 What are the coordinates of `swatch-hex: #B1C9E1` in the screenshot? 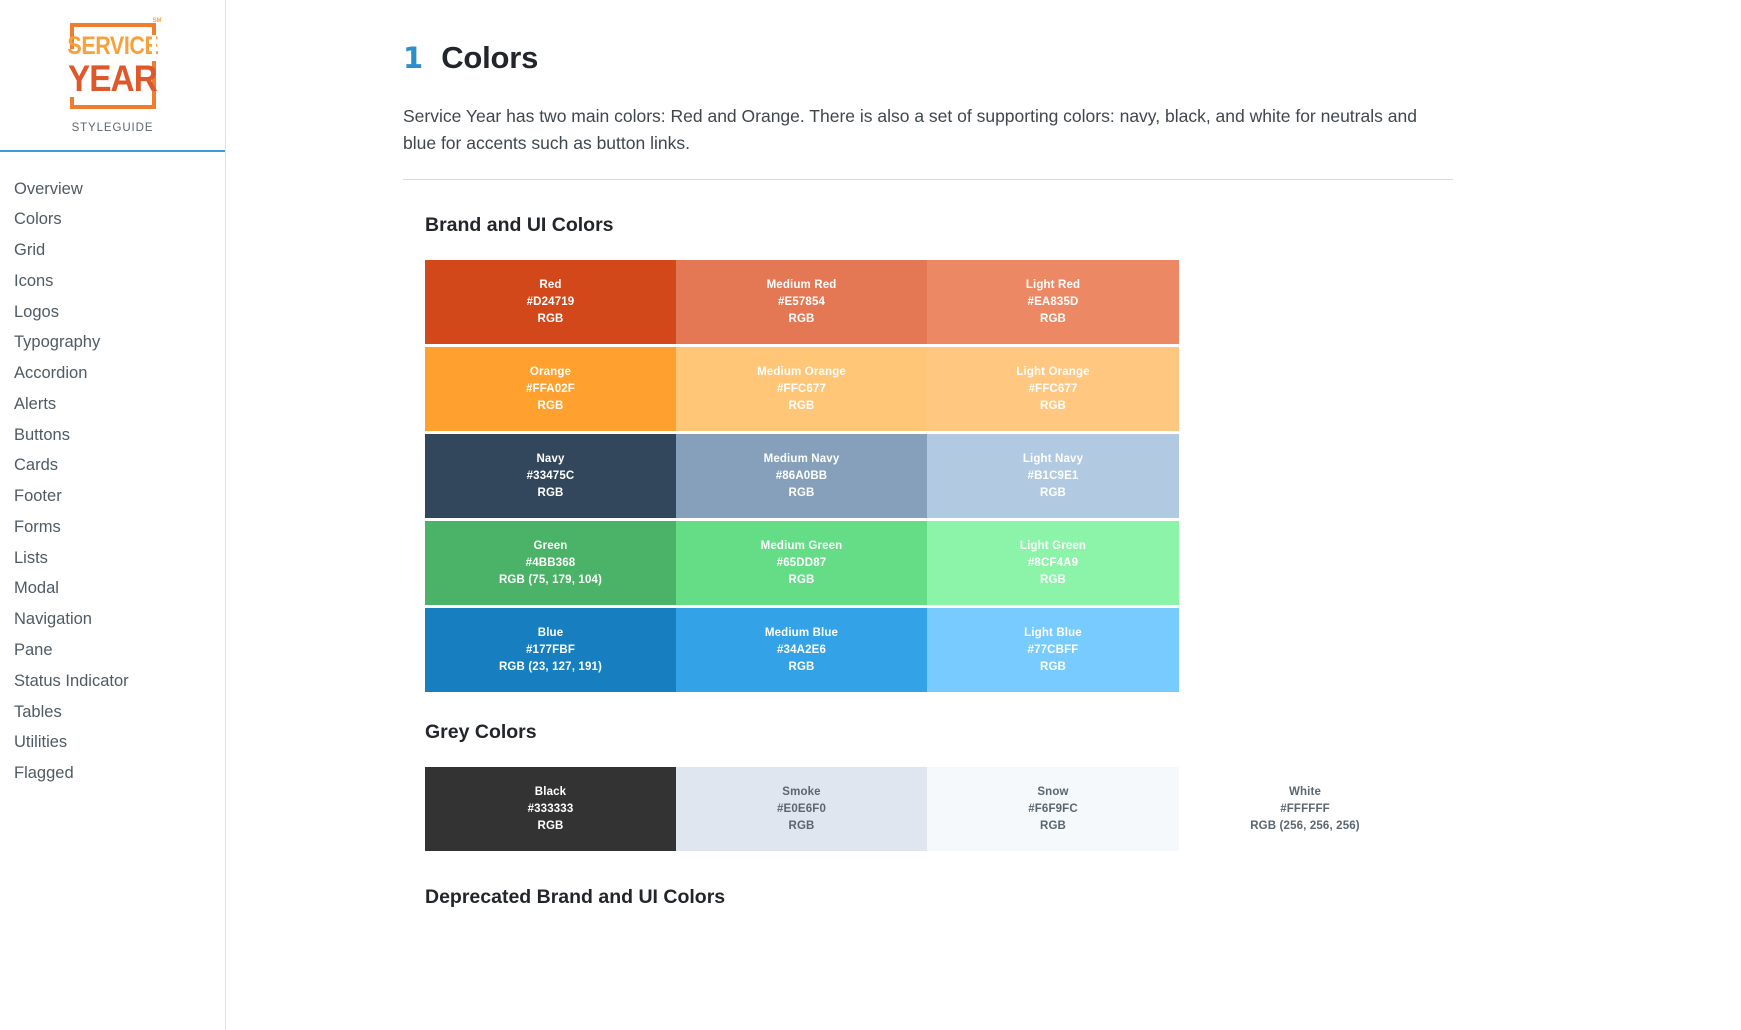 It's located at (1053, 475).